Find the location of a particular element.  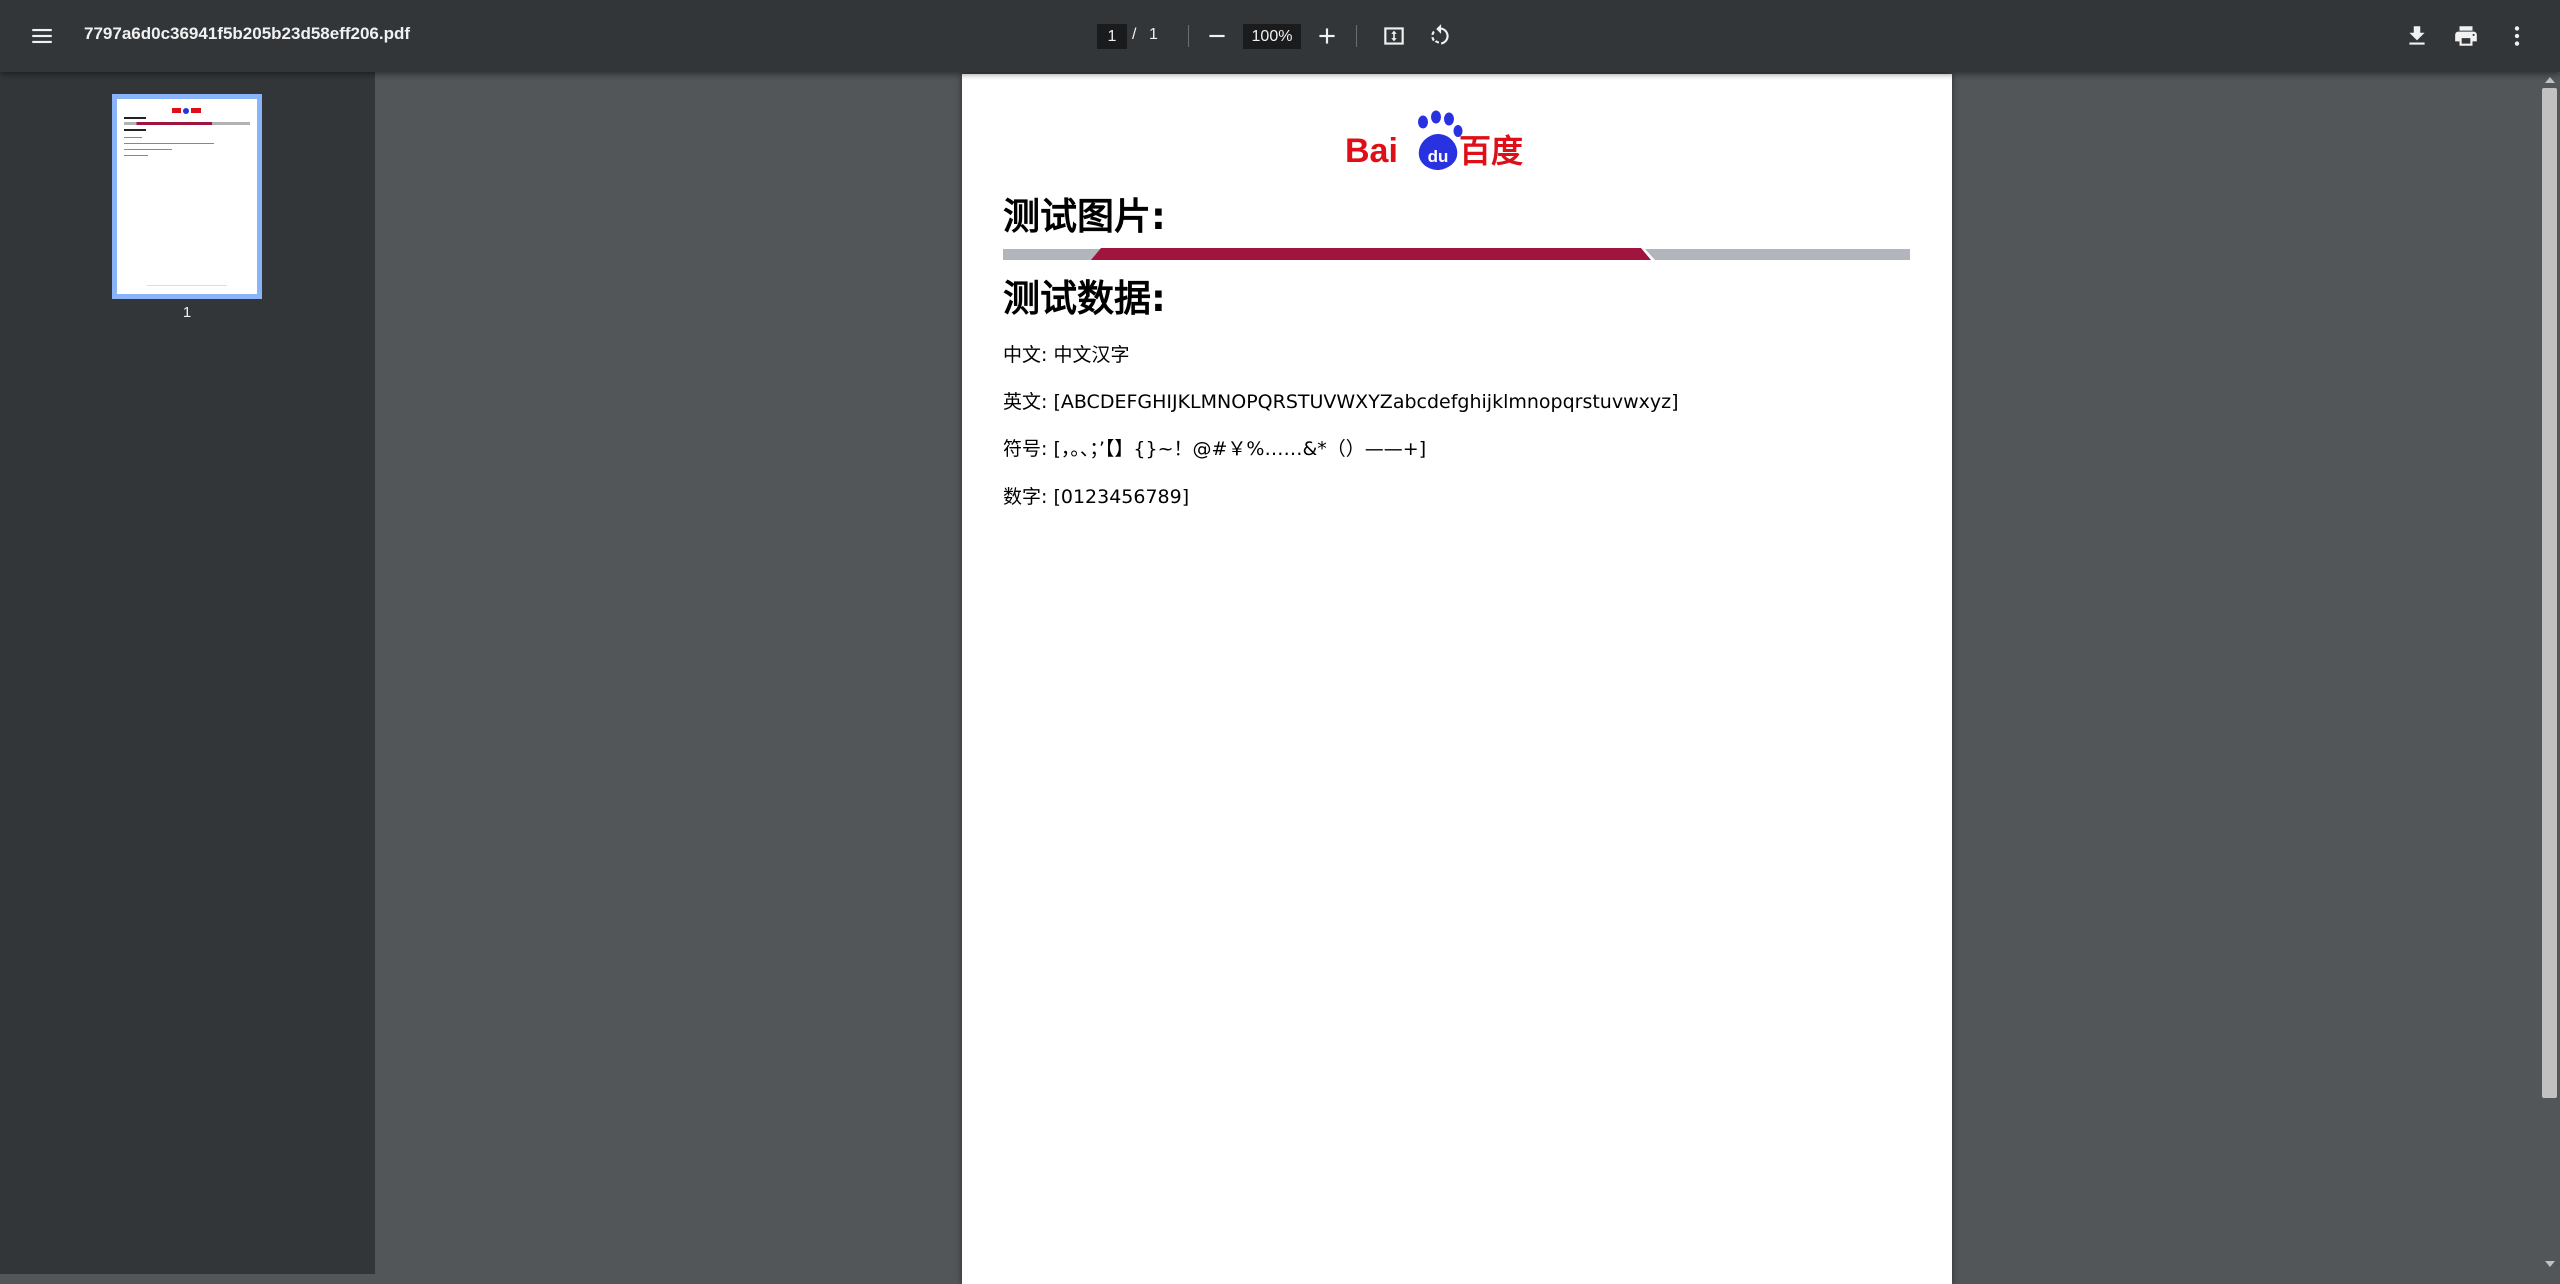

more-vert-icon is located at coordinates (2517, 36).